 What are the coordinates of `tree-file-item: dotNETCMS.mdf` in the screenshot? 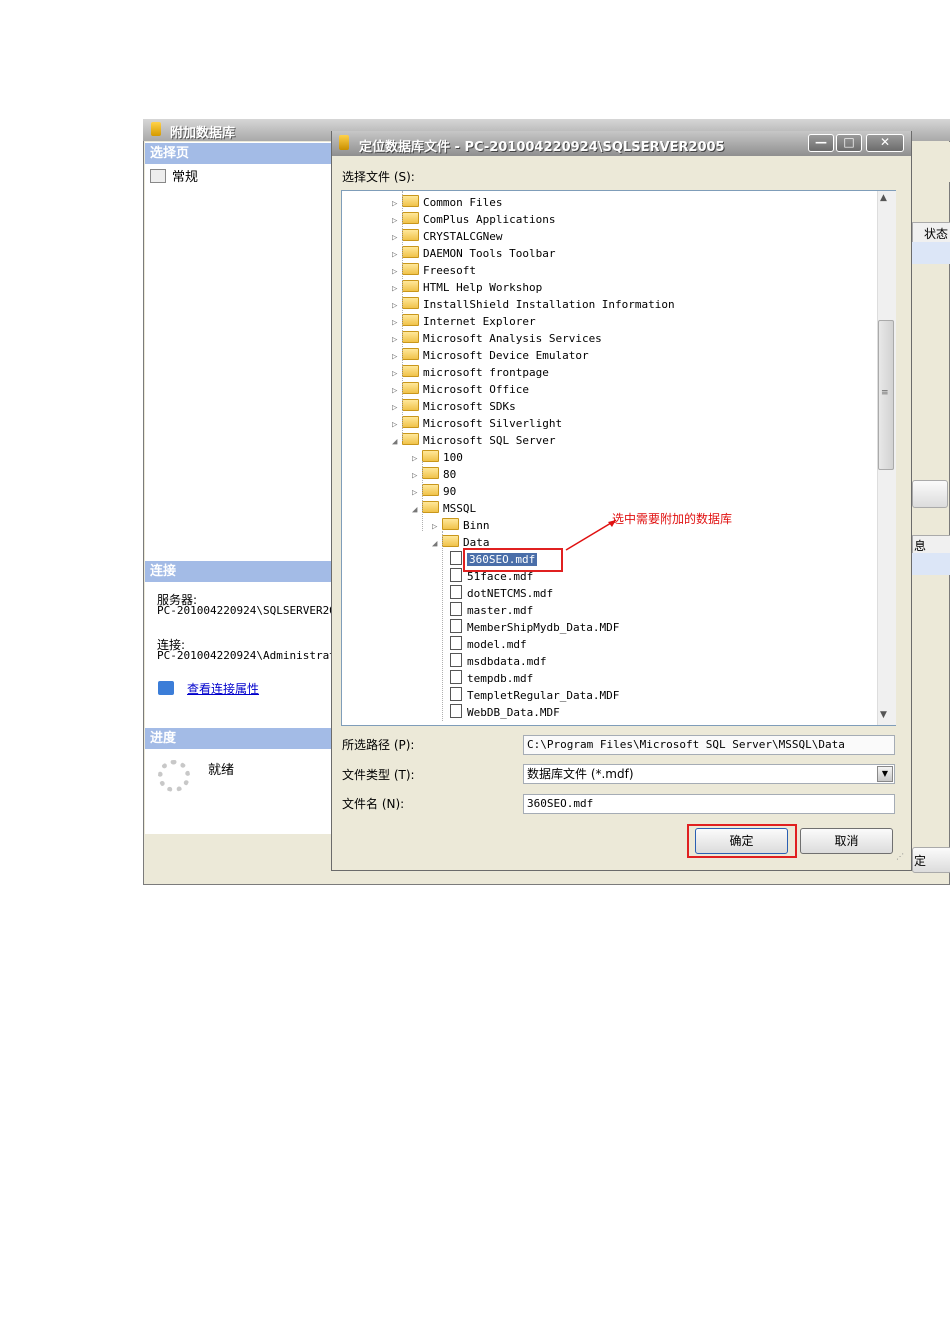 It's located at (499, 593).